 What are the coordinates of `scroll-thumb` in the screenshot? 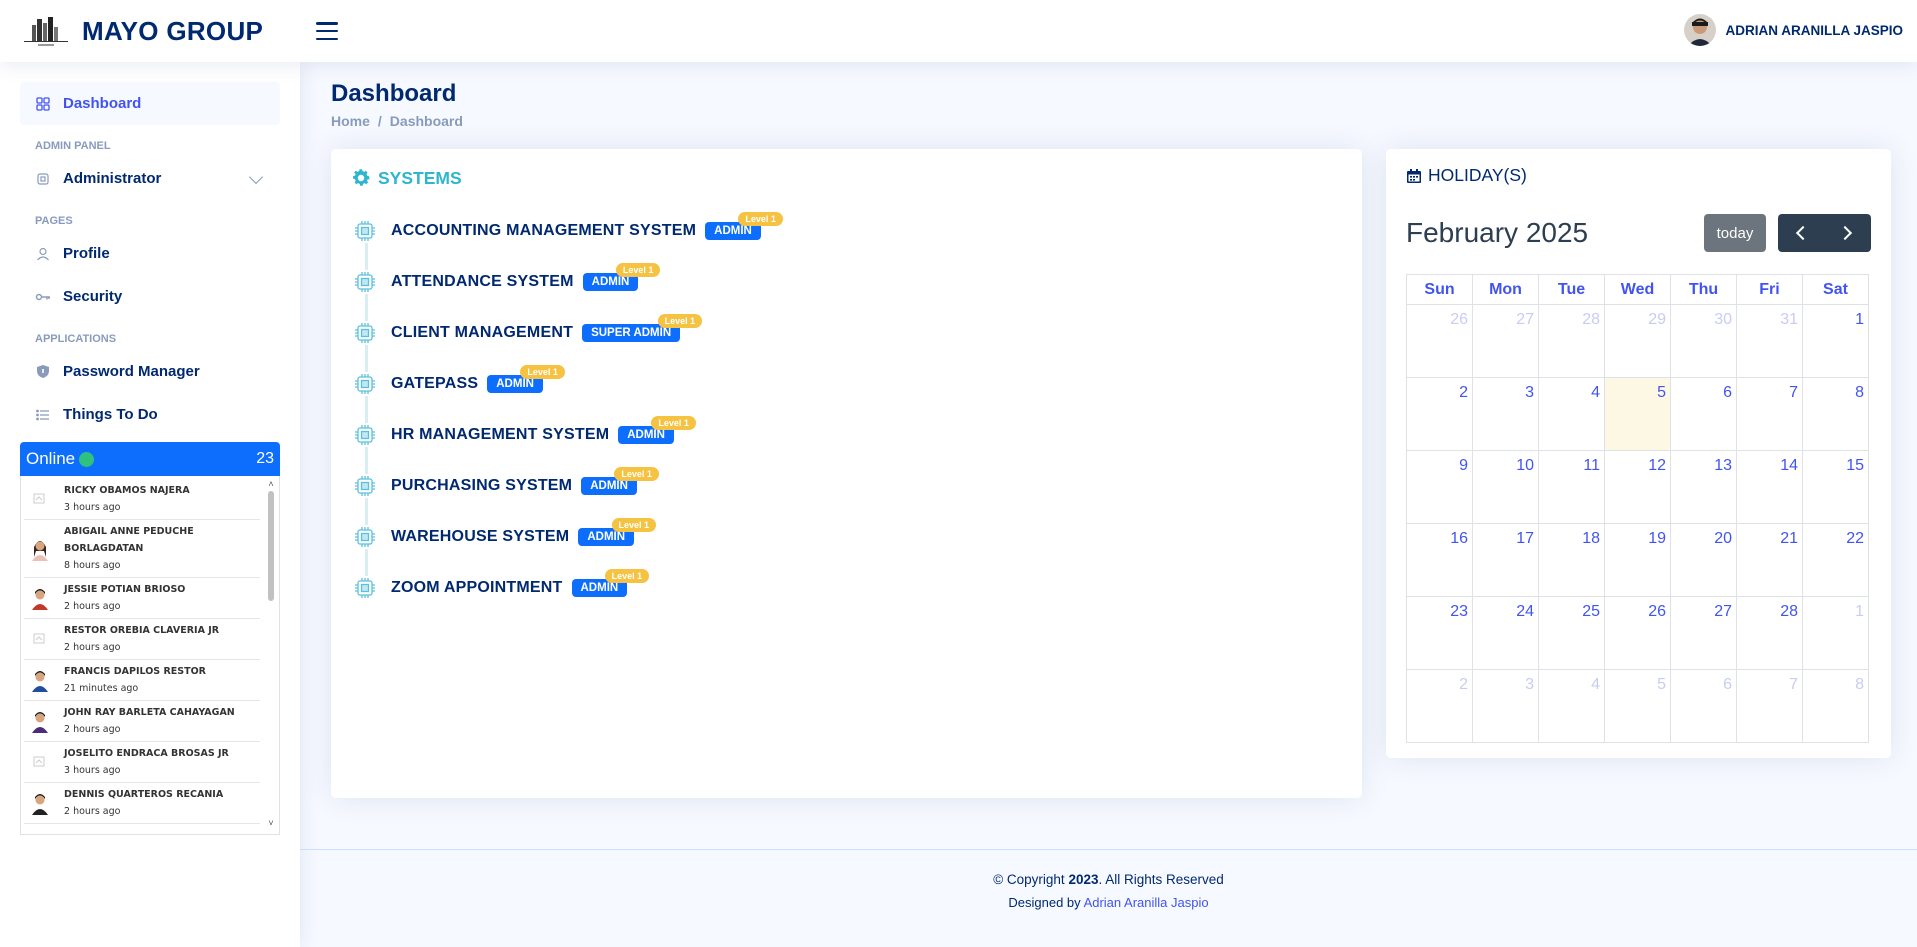 It's located at (271, 546).